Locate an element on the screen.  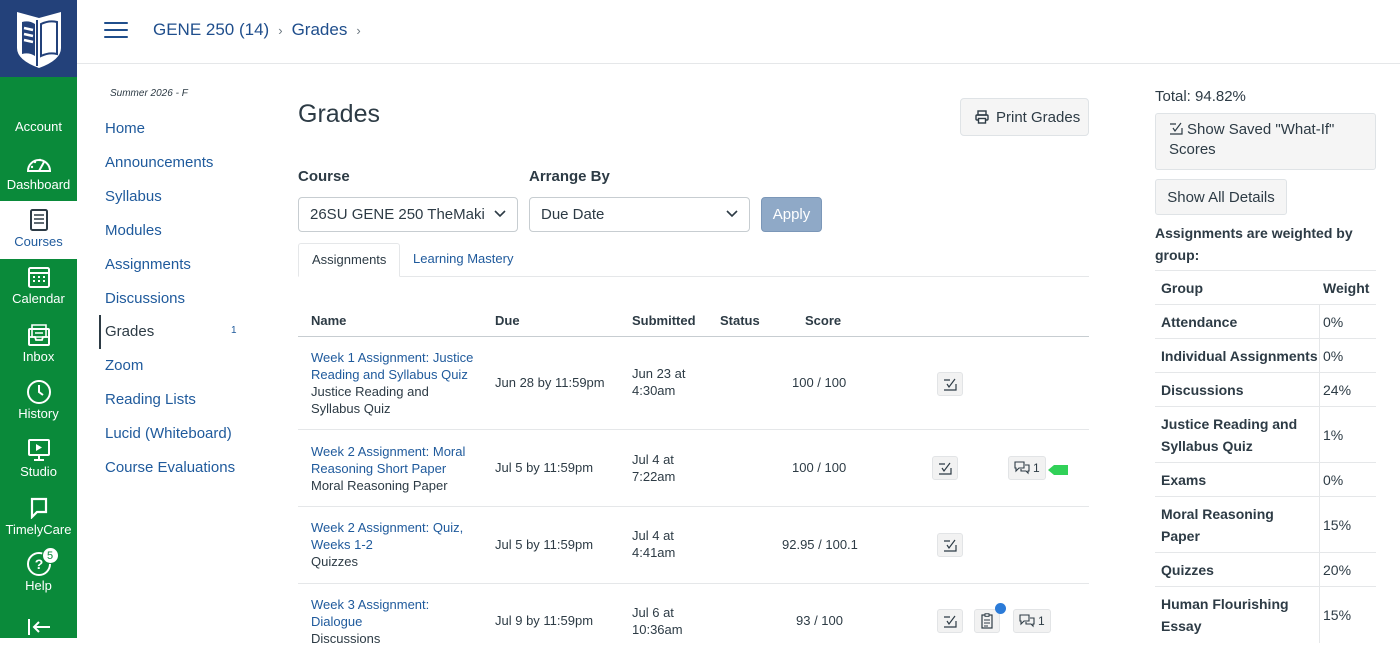
course-nav-reading-lists: Reading Lists is located at coordinates (150, 399).